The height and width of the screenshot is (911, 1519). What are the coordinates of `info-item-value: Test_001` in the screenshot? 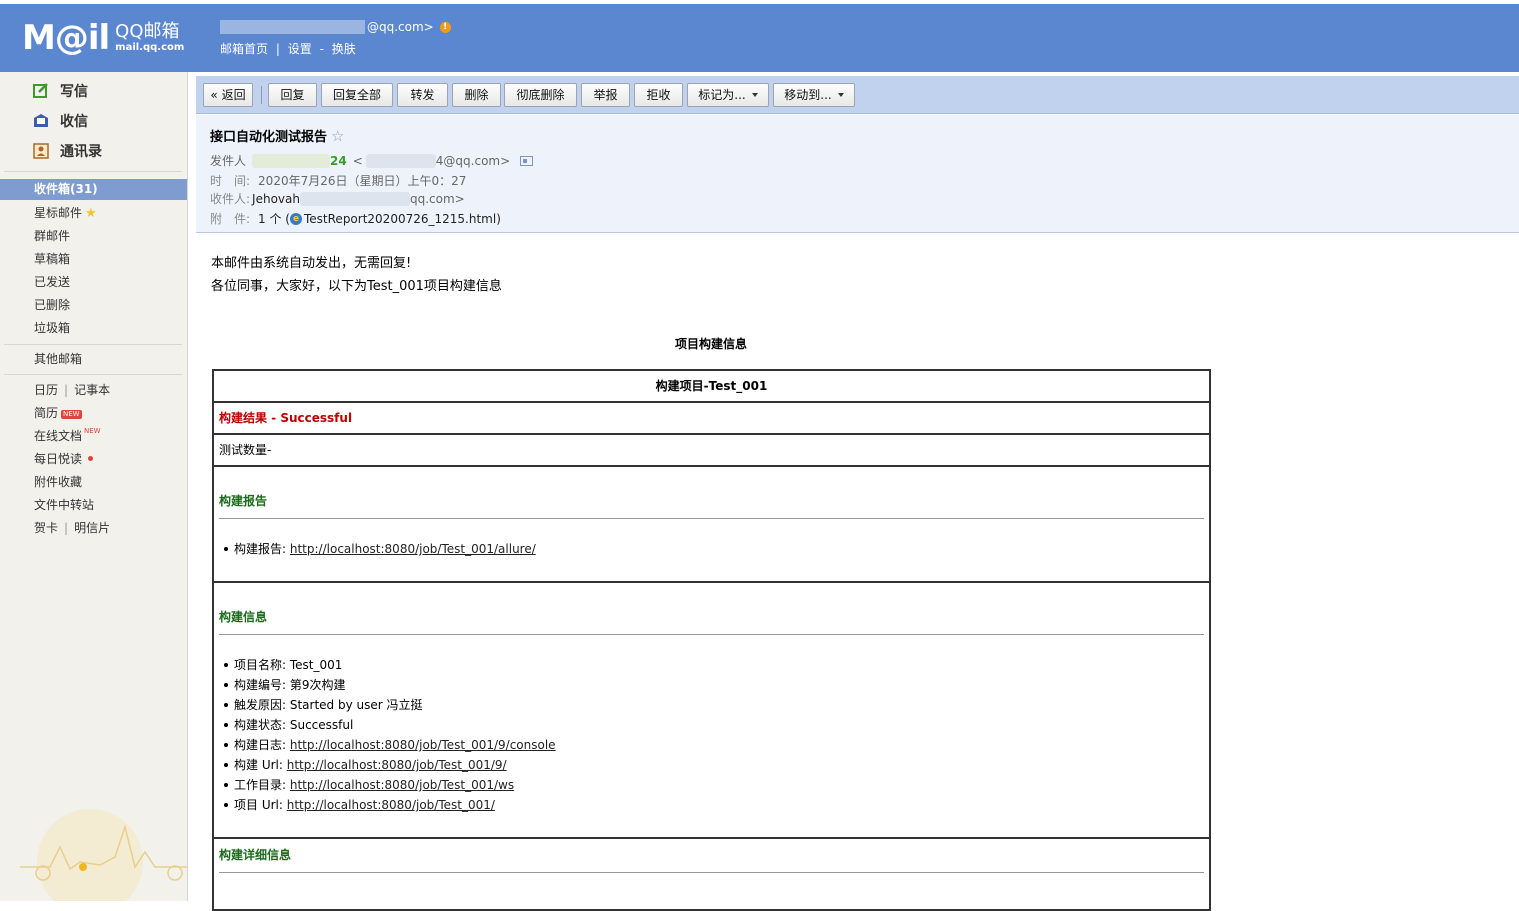 It's located at (316, 665).